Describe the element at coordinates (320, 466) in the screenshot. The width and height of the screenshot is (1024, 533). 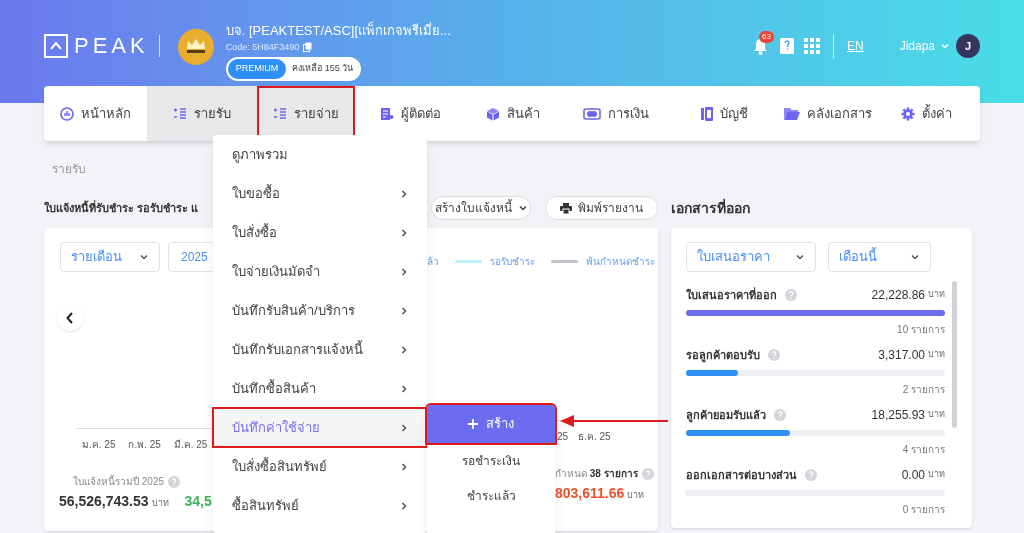
I see `menu-item: ใบสั่งซื้อสินทรัพย์` at that location.